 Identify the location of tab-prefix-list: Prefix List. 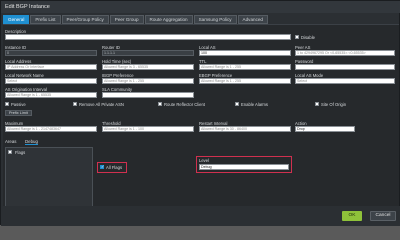
(45, 19).